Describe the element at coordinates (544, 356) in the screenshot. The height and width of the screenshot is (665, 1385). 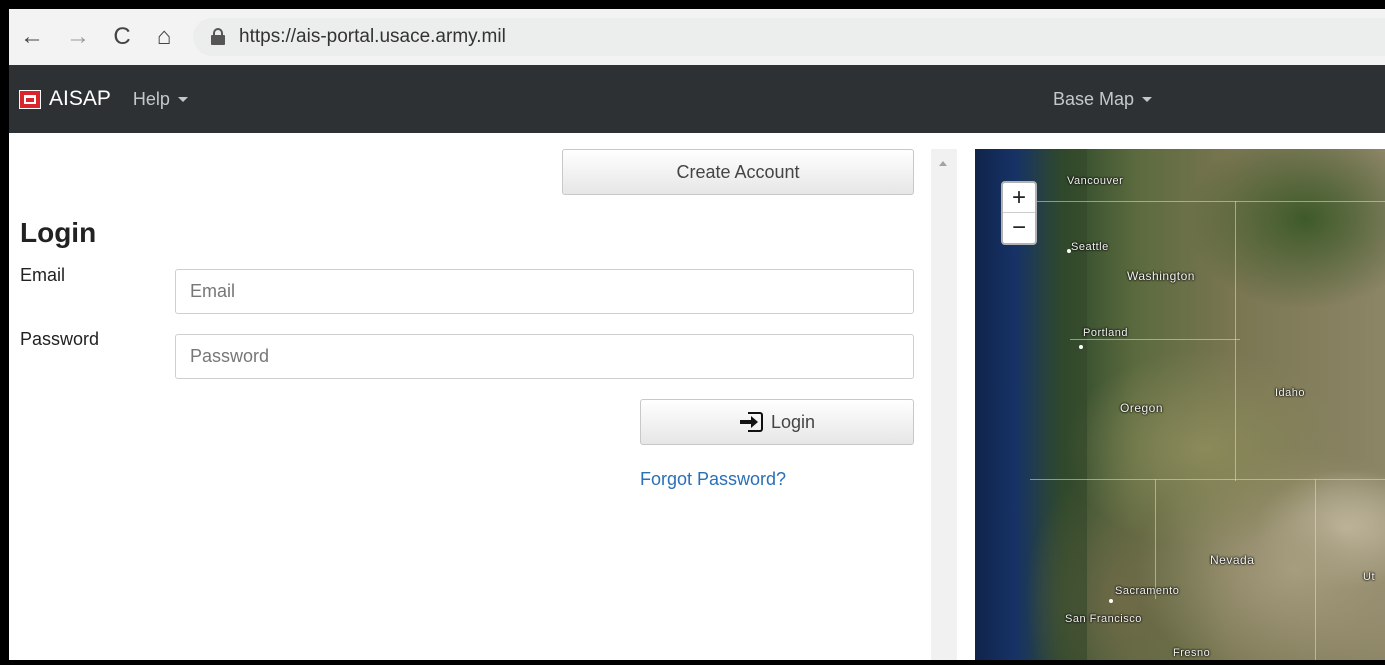
I see `password-field` at that location.